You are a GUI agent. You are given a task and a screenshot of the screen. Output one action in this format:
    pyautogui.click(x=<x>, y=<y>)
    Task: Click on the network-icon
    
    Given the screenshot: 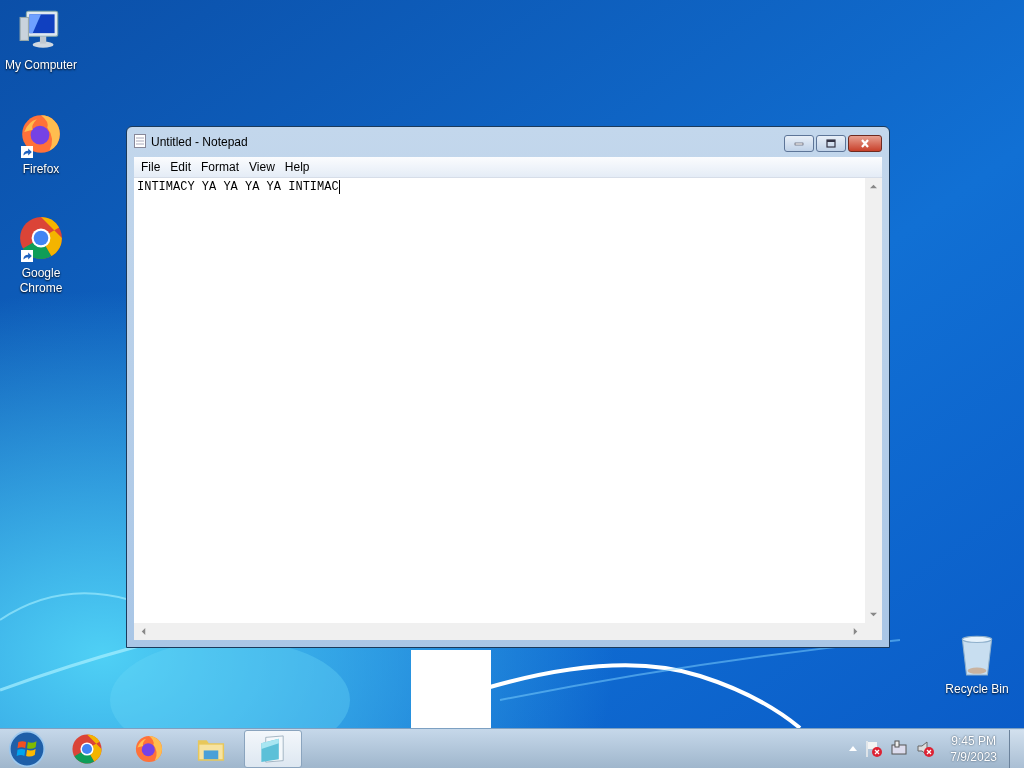 What is the action you would take?
    pyautogui.click(x=900, y=748)
    